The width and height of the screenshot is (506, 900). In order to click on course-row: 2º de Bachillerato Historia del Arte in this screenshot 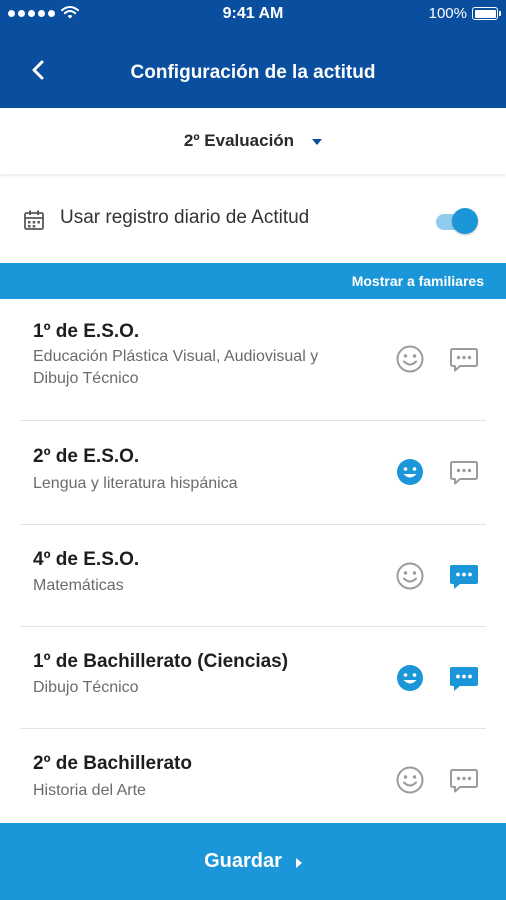, I will do `click(253, 776)`.